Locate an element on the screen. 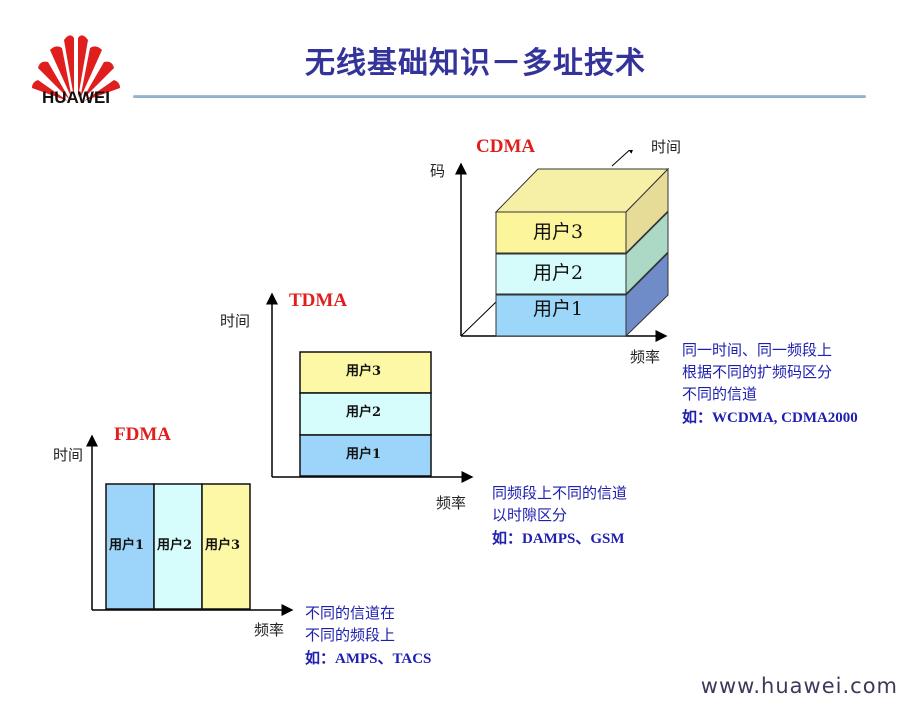  tdma-description: 同频段上不同的信道 以时隙区分 如：DAMPS、GSM is located at coordinates (559, 516).